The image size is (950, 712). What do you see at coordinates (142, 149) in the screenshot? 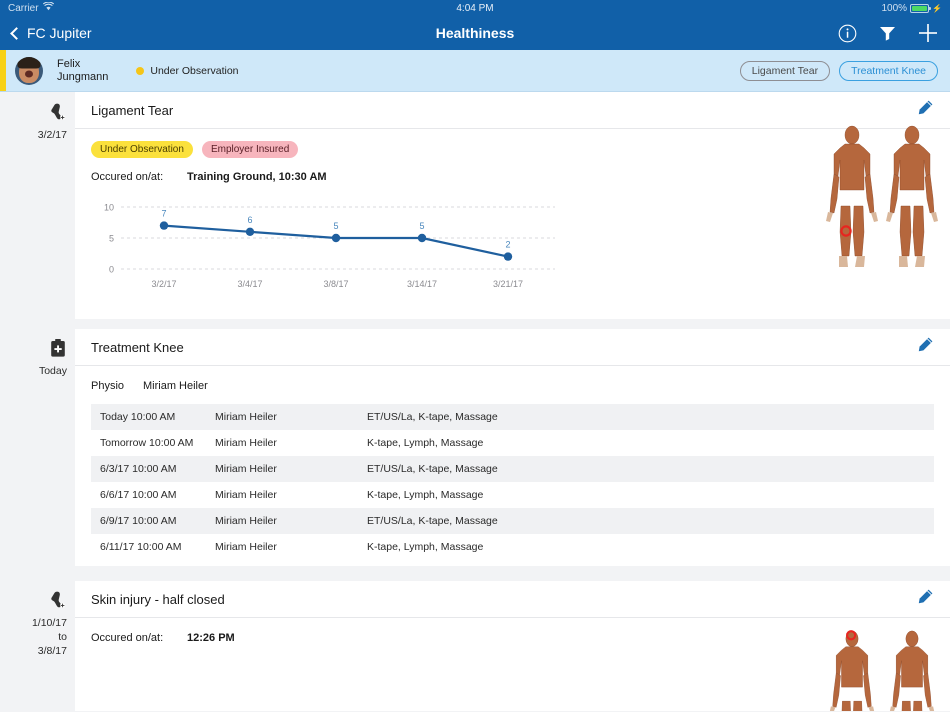
I see `tag-under-observation: Under Observation` at bounding box center [142, 149].